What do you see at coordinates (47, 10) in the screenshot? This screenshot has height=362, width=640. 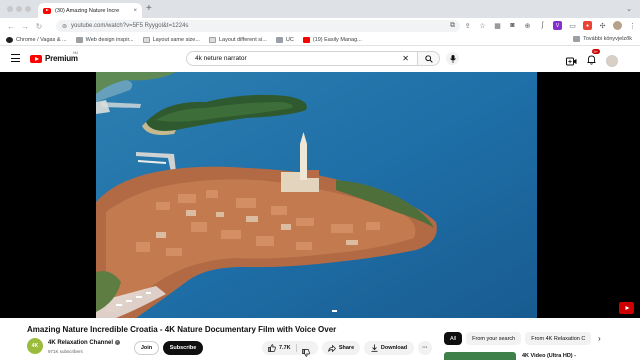 I see `youtube-favicon-icon` at bounding box center [47, 10].